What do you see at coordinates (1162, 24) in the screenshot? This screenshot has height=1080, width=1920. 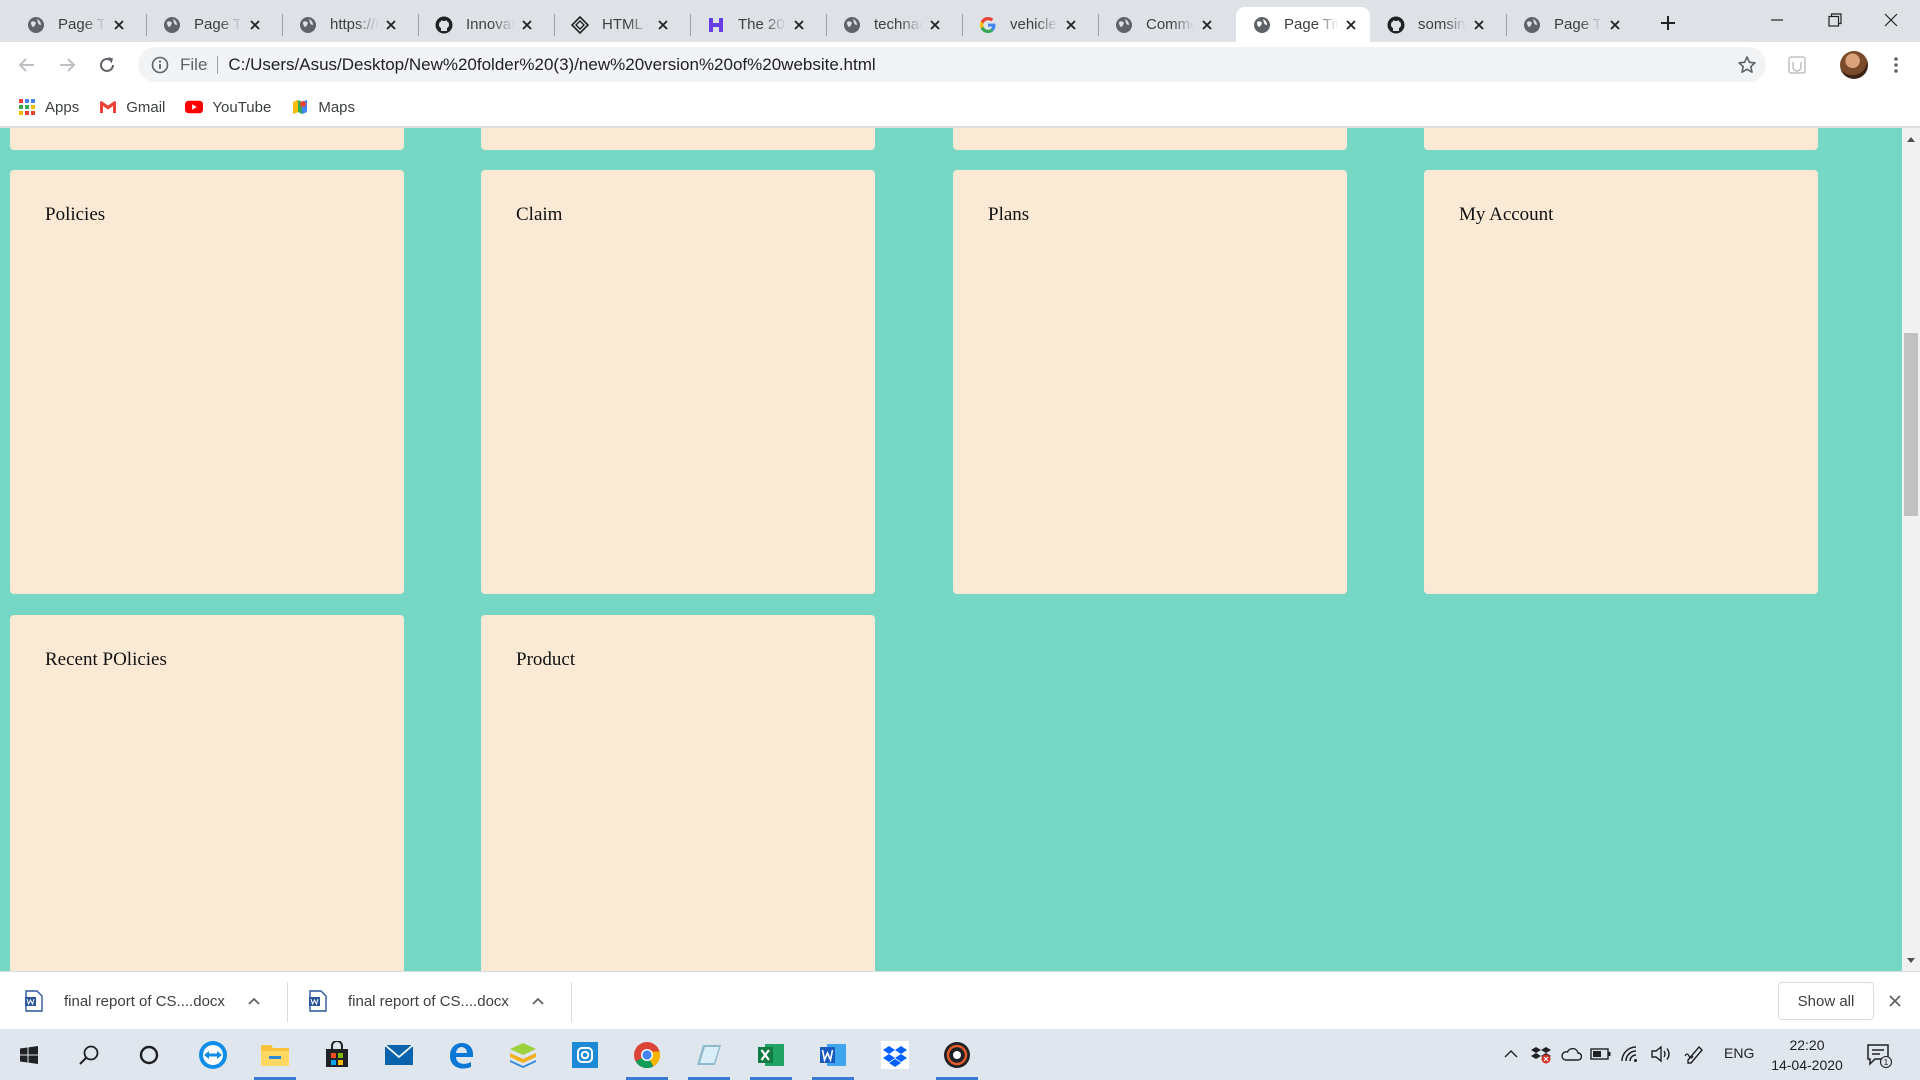 I see `browser-tab: Commer` at bounding box center [1162, 24].